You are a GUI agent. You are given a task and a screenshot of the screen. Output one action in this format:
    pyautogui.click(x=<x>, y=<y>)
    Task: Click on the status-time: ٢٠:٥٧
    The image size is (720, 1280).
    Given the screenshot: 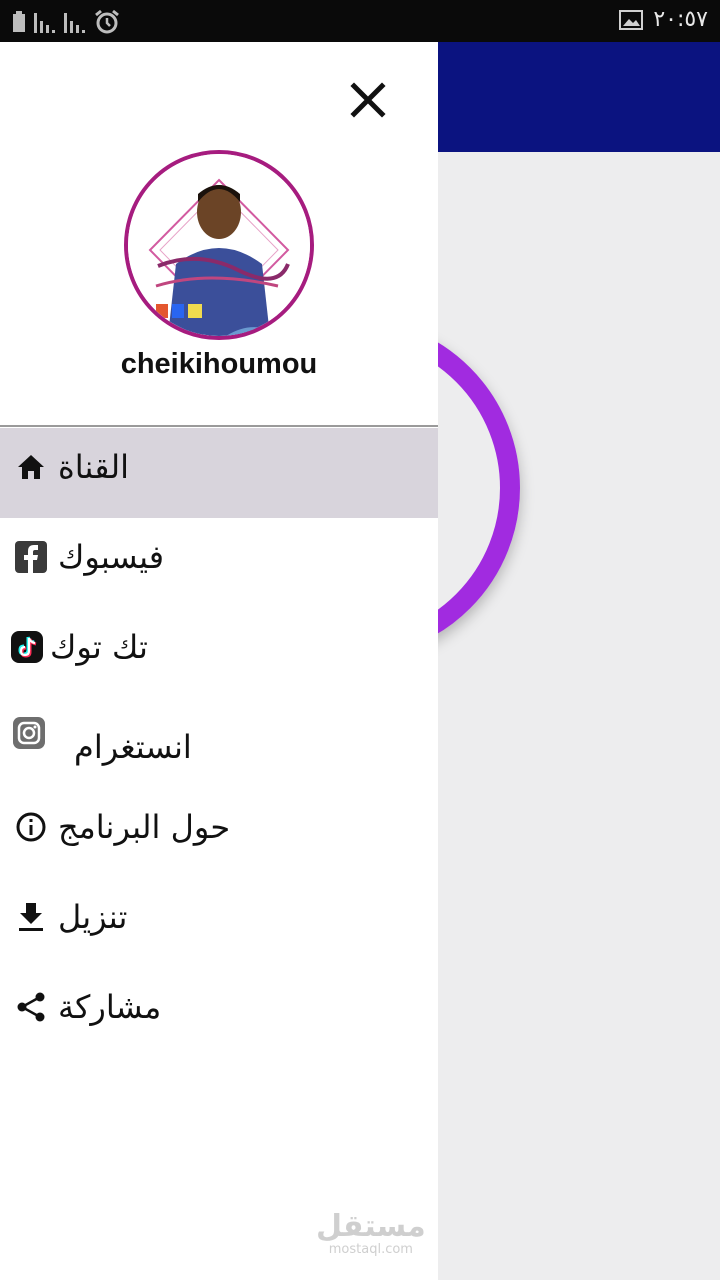 What is the action you would take?
    pyautogui.click(x=680, y=19)
    